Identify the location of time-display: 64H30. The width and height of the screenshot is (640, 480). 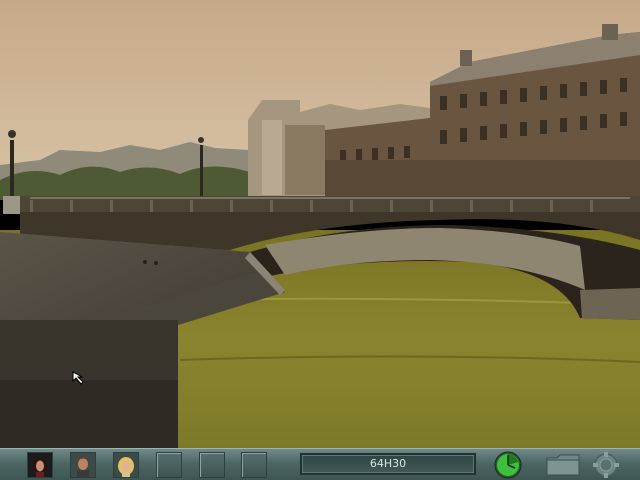
(388, 464).